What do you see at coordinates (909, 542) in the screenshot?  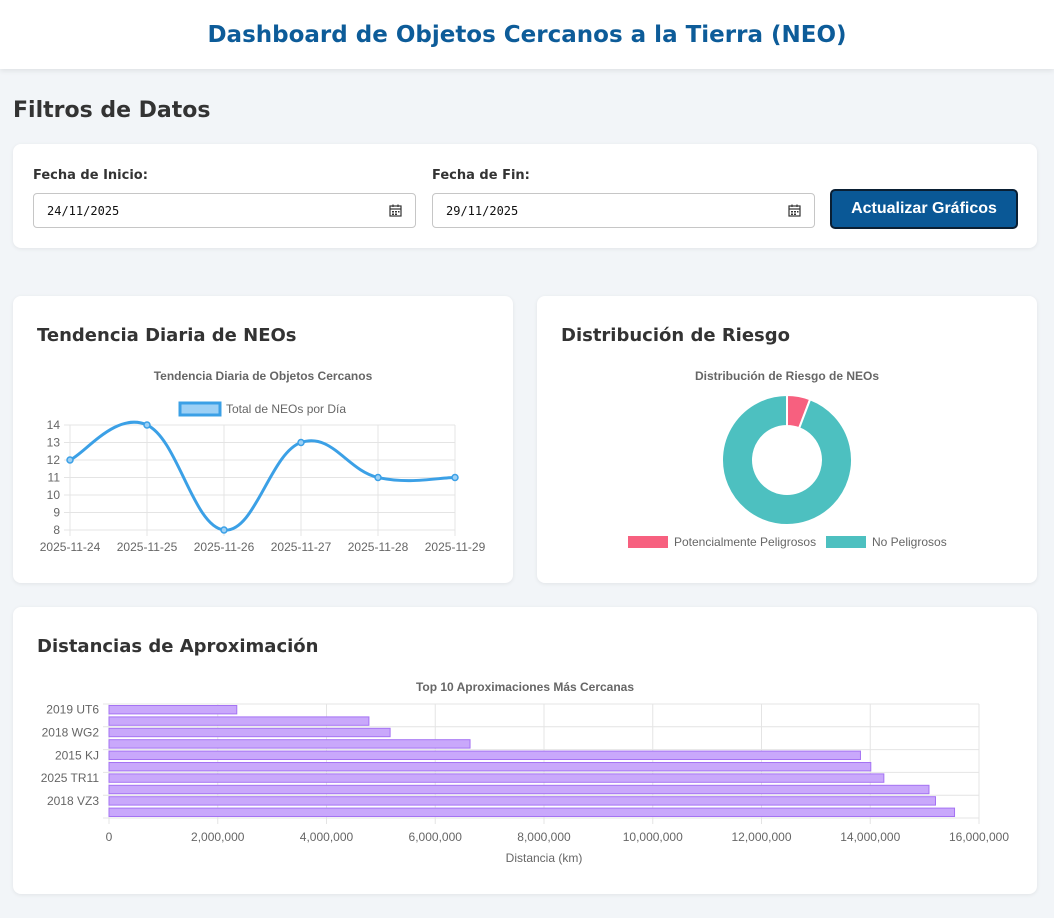 I see `legend-label: No Peligrosos` at bounding box center [909, 542].